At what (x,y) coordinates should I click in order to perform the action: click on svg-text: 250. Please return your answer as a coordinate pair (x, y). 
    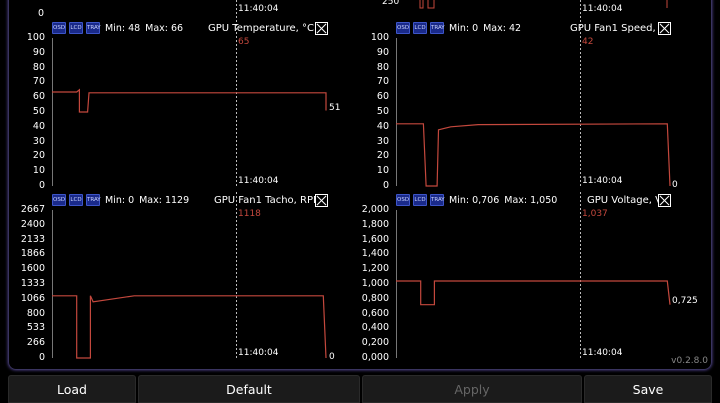
    Looking at the image, I should click on (390, 3).